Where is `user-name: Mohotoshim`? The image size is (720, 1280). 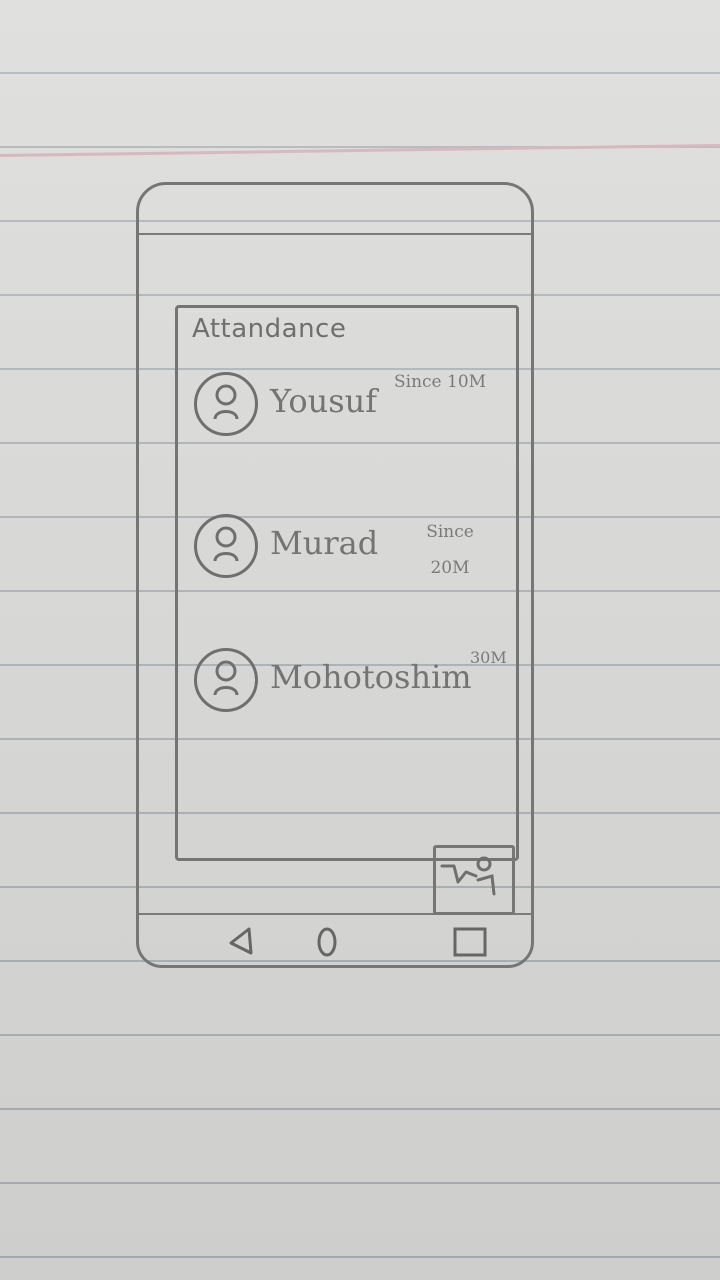
user-name: Mohotoshim is located at coordinates (371, 677).